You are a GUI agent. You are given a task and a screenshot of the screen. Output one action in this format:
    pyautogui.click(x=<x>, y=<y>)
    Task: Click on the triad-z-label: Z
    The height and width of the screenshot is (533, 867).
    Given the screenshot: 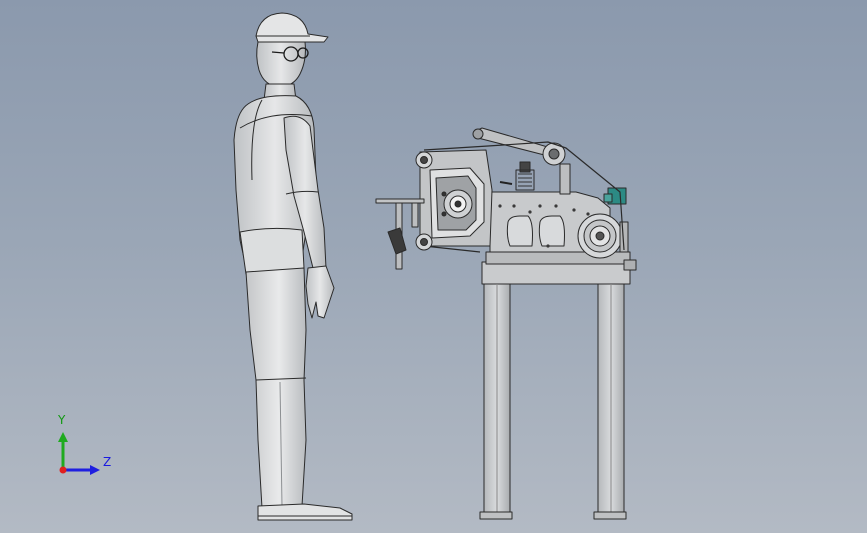 What is the action you would take?
    pyautogui.click(x=107, y=462)
    